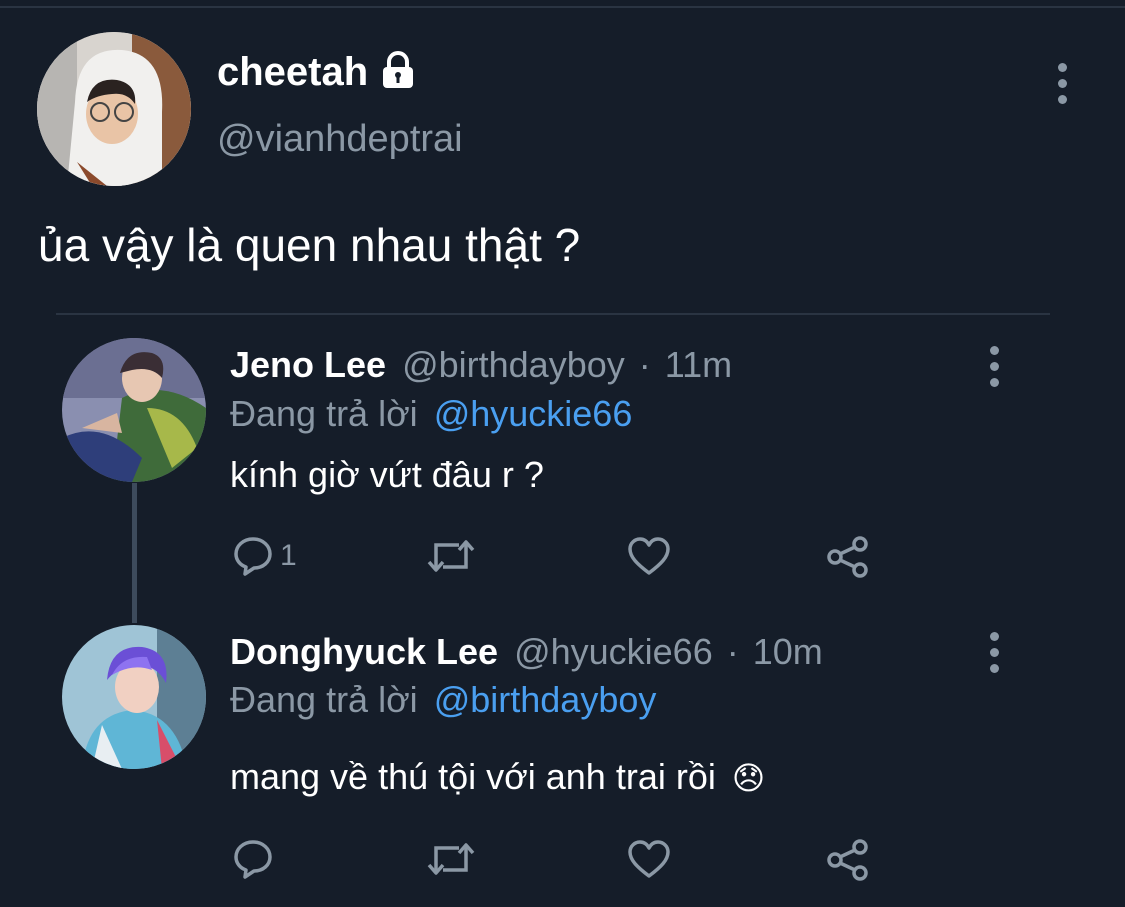 This screenshot has width=1125, height=907. What do you see at coordinates (553, 314) in the screenshot?
I see `quote-divider` at bounding box center [553, 314].